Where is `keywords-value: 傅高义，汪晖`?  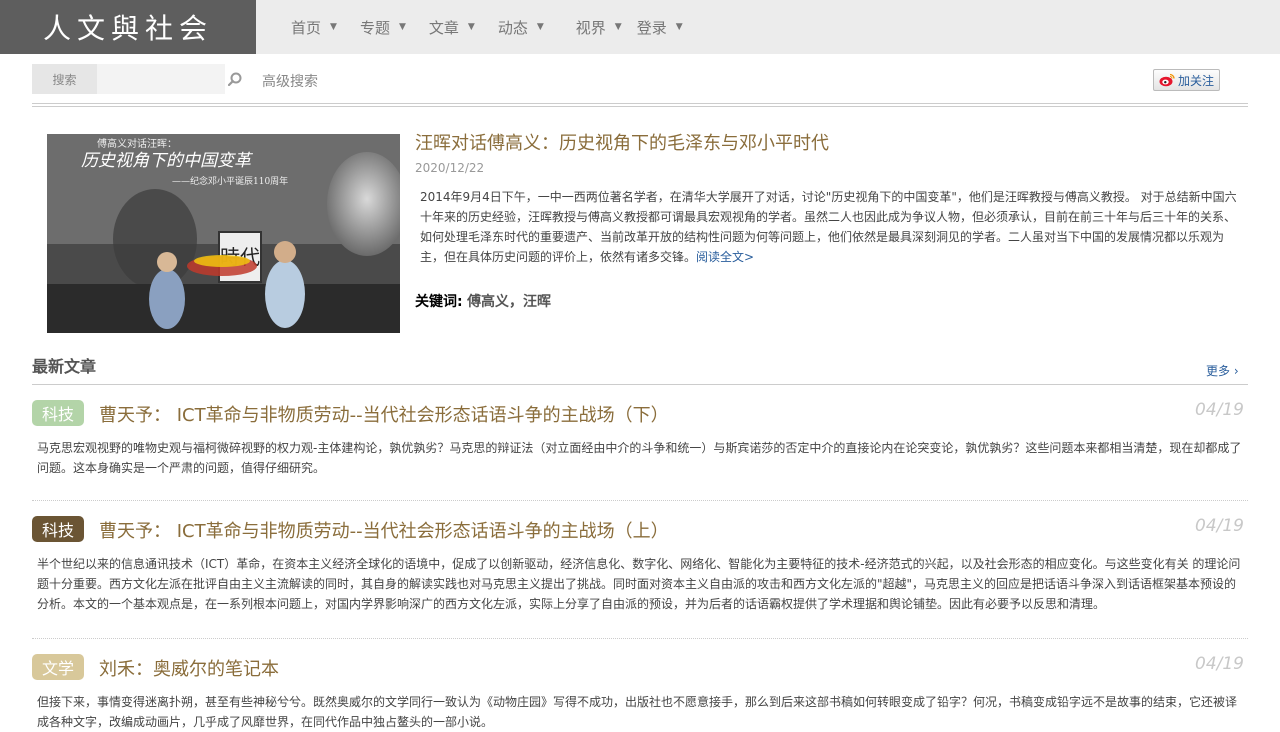 keywords-value: 傅高义，汪晖 is located at coordinates (509, 302).